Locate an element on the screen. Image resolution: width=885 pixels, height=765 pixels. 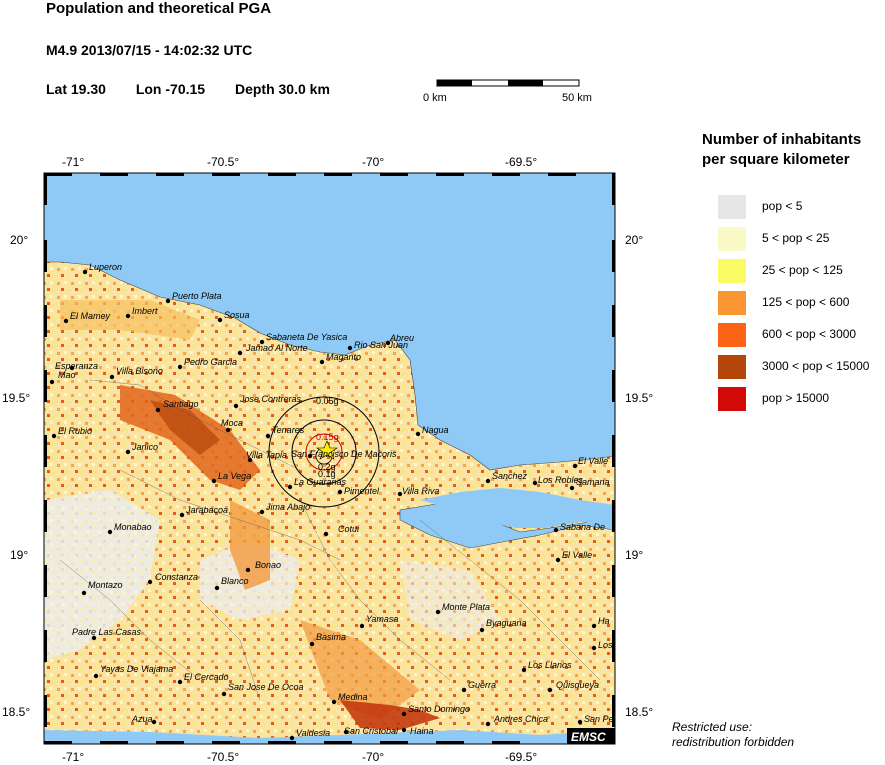
city-label: El Mamey is located at coordinates (90, 316).